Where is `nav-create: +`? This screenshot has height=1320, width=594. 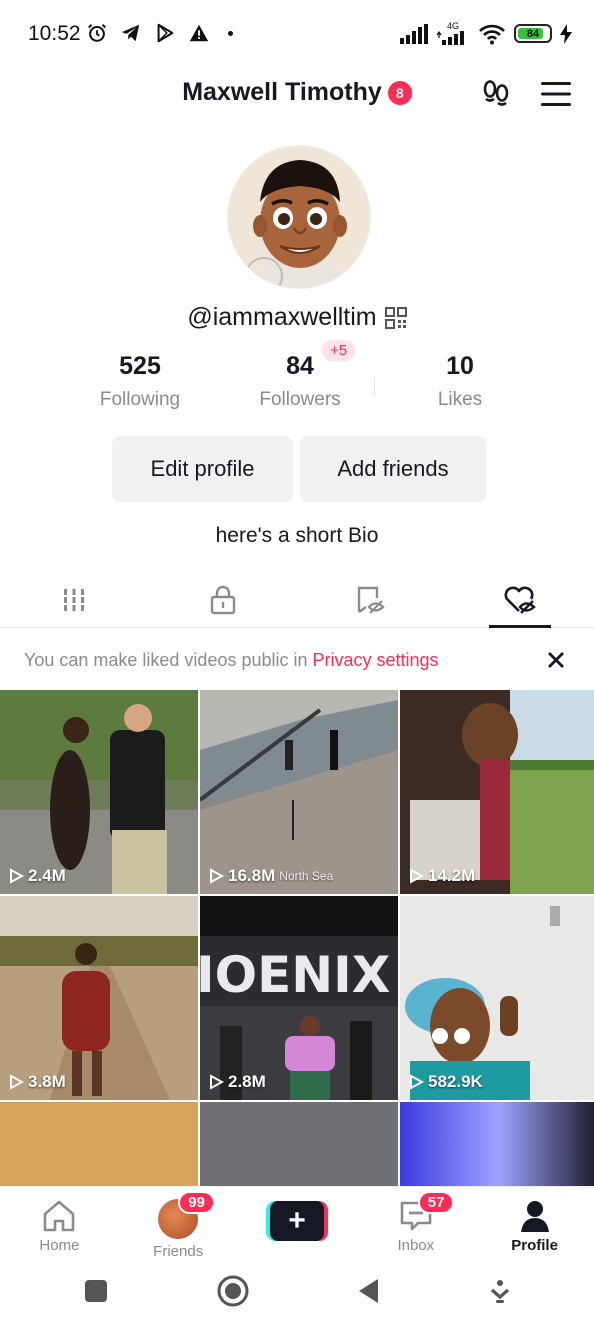
nav-create: + is located at coordinates (297, 1224).